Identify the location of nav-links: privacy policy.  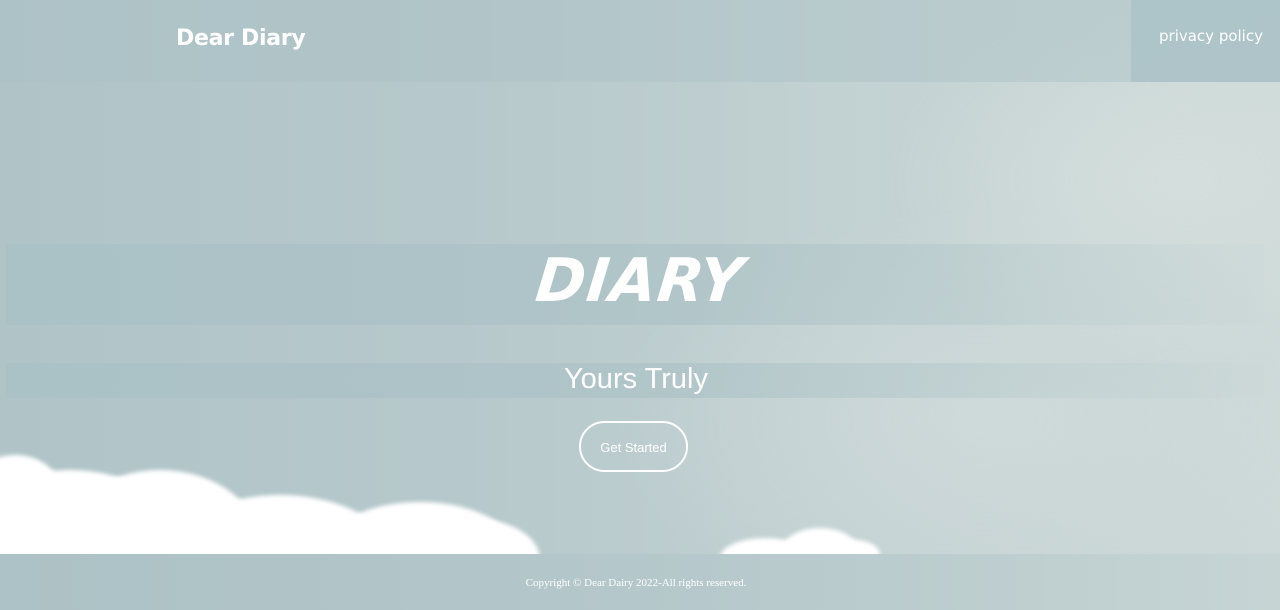
(1205, 41).